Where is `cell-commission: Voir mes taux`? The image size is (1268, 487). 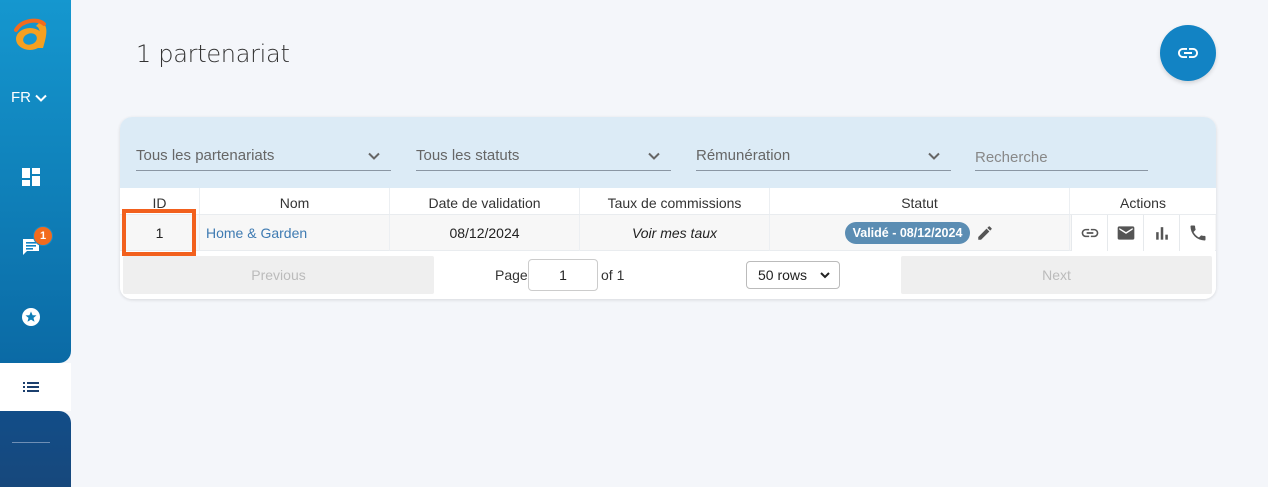 cell-commission: Voir mes taux is located at coordinates (675, 233).